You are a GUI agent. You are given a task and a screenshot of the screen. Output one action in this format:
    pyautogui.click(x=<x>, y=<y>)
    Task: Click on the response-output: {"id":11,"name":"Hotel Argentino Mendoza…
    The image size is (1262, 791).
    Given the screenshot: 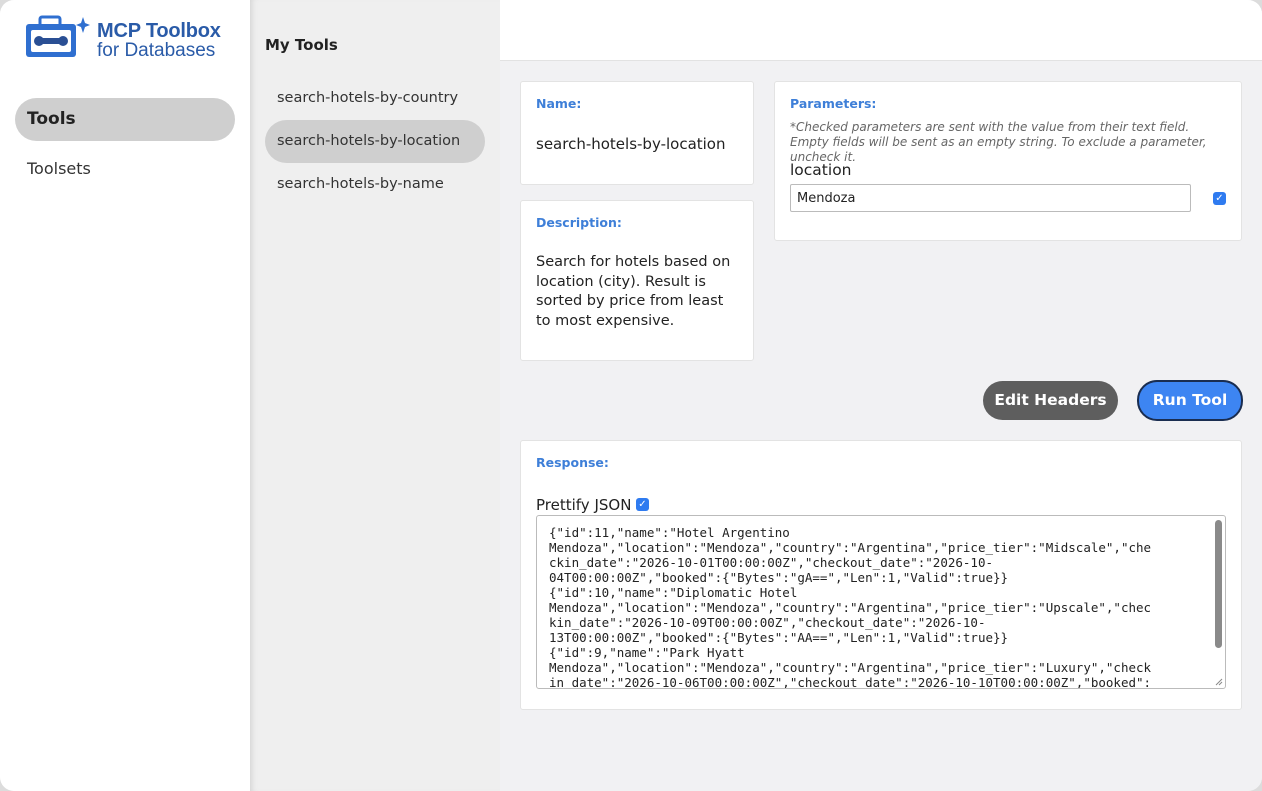 What is the action you would take?
    pyautogui.click(x=881, y=602)
    